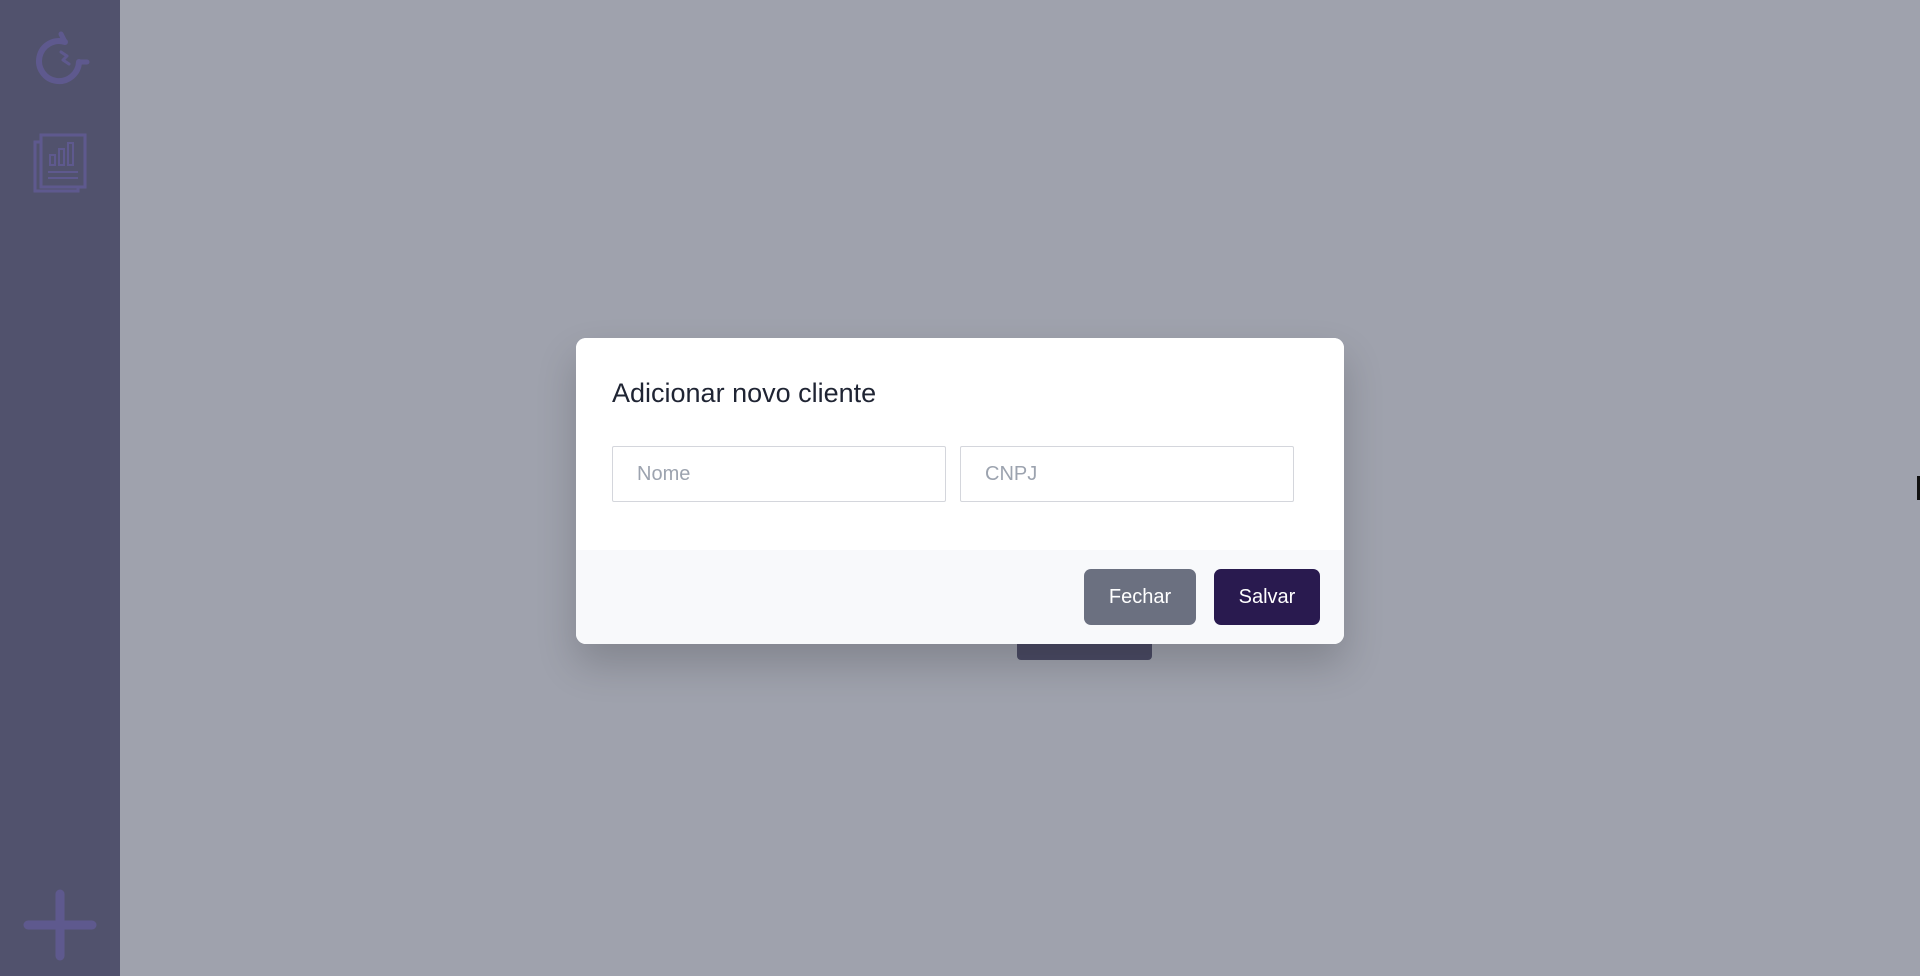 This screenshot has width=1920, height=976. I want to click on save-button: Salvar, so click(1267, 597).